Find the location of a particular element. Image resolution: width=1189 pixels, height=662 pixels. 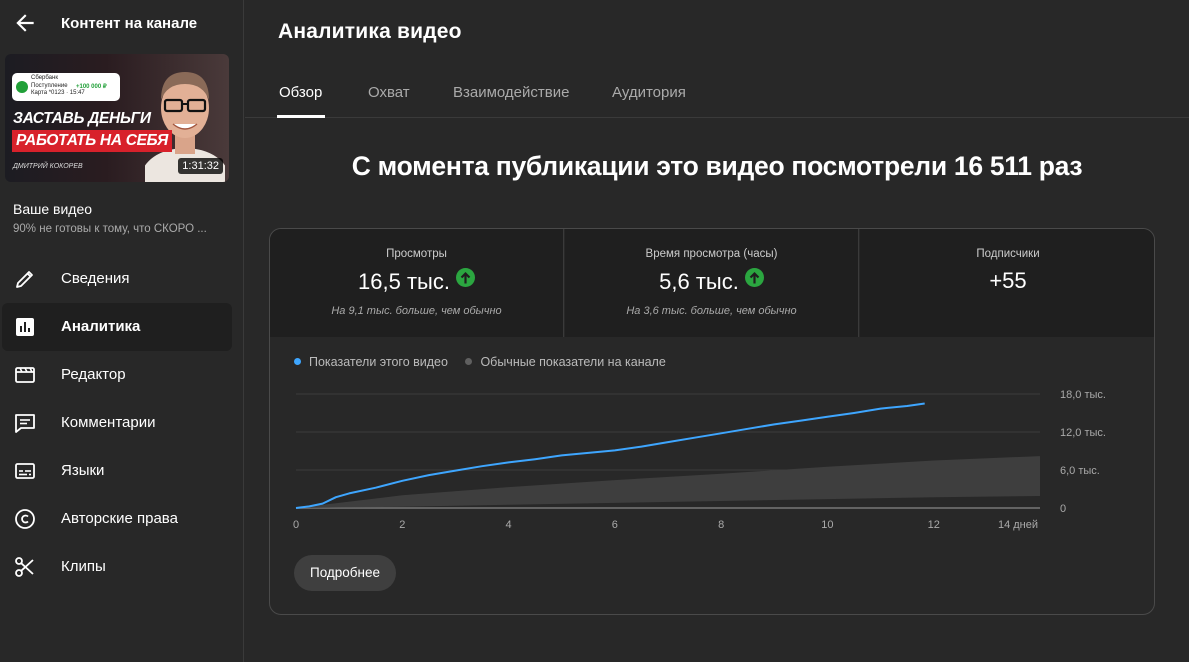

y-tick-label: 12,0 тыс. is located at coordinates (1083, 433).